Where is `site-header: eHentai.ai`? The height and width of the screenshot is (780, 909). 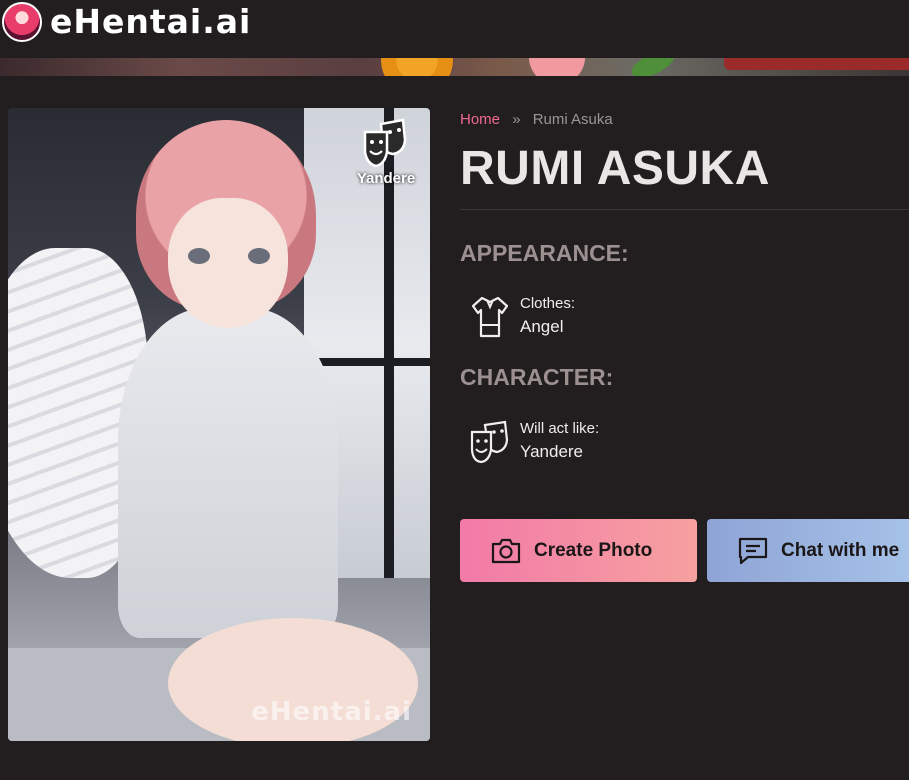
site-header: eHentai.ai is located at coordinates (454, 23).